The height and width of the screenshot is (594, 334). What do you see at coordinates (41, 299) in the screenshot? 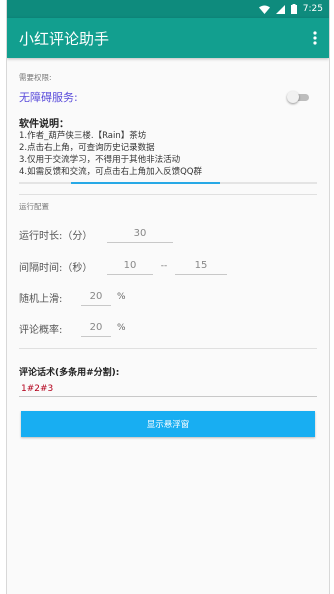
I see `random-slide-label: 随机上滑:` at bounding box center [41, 299].